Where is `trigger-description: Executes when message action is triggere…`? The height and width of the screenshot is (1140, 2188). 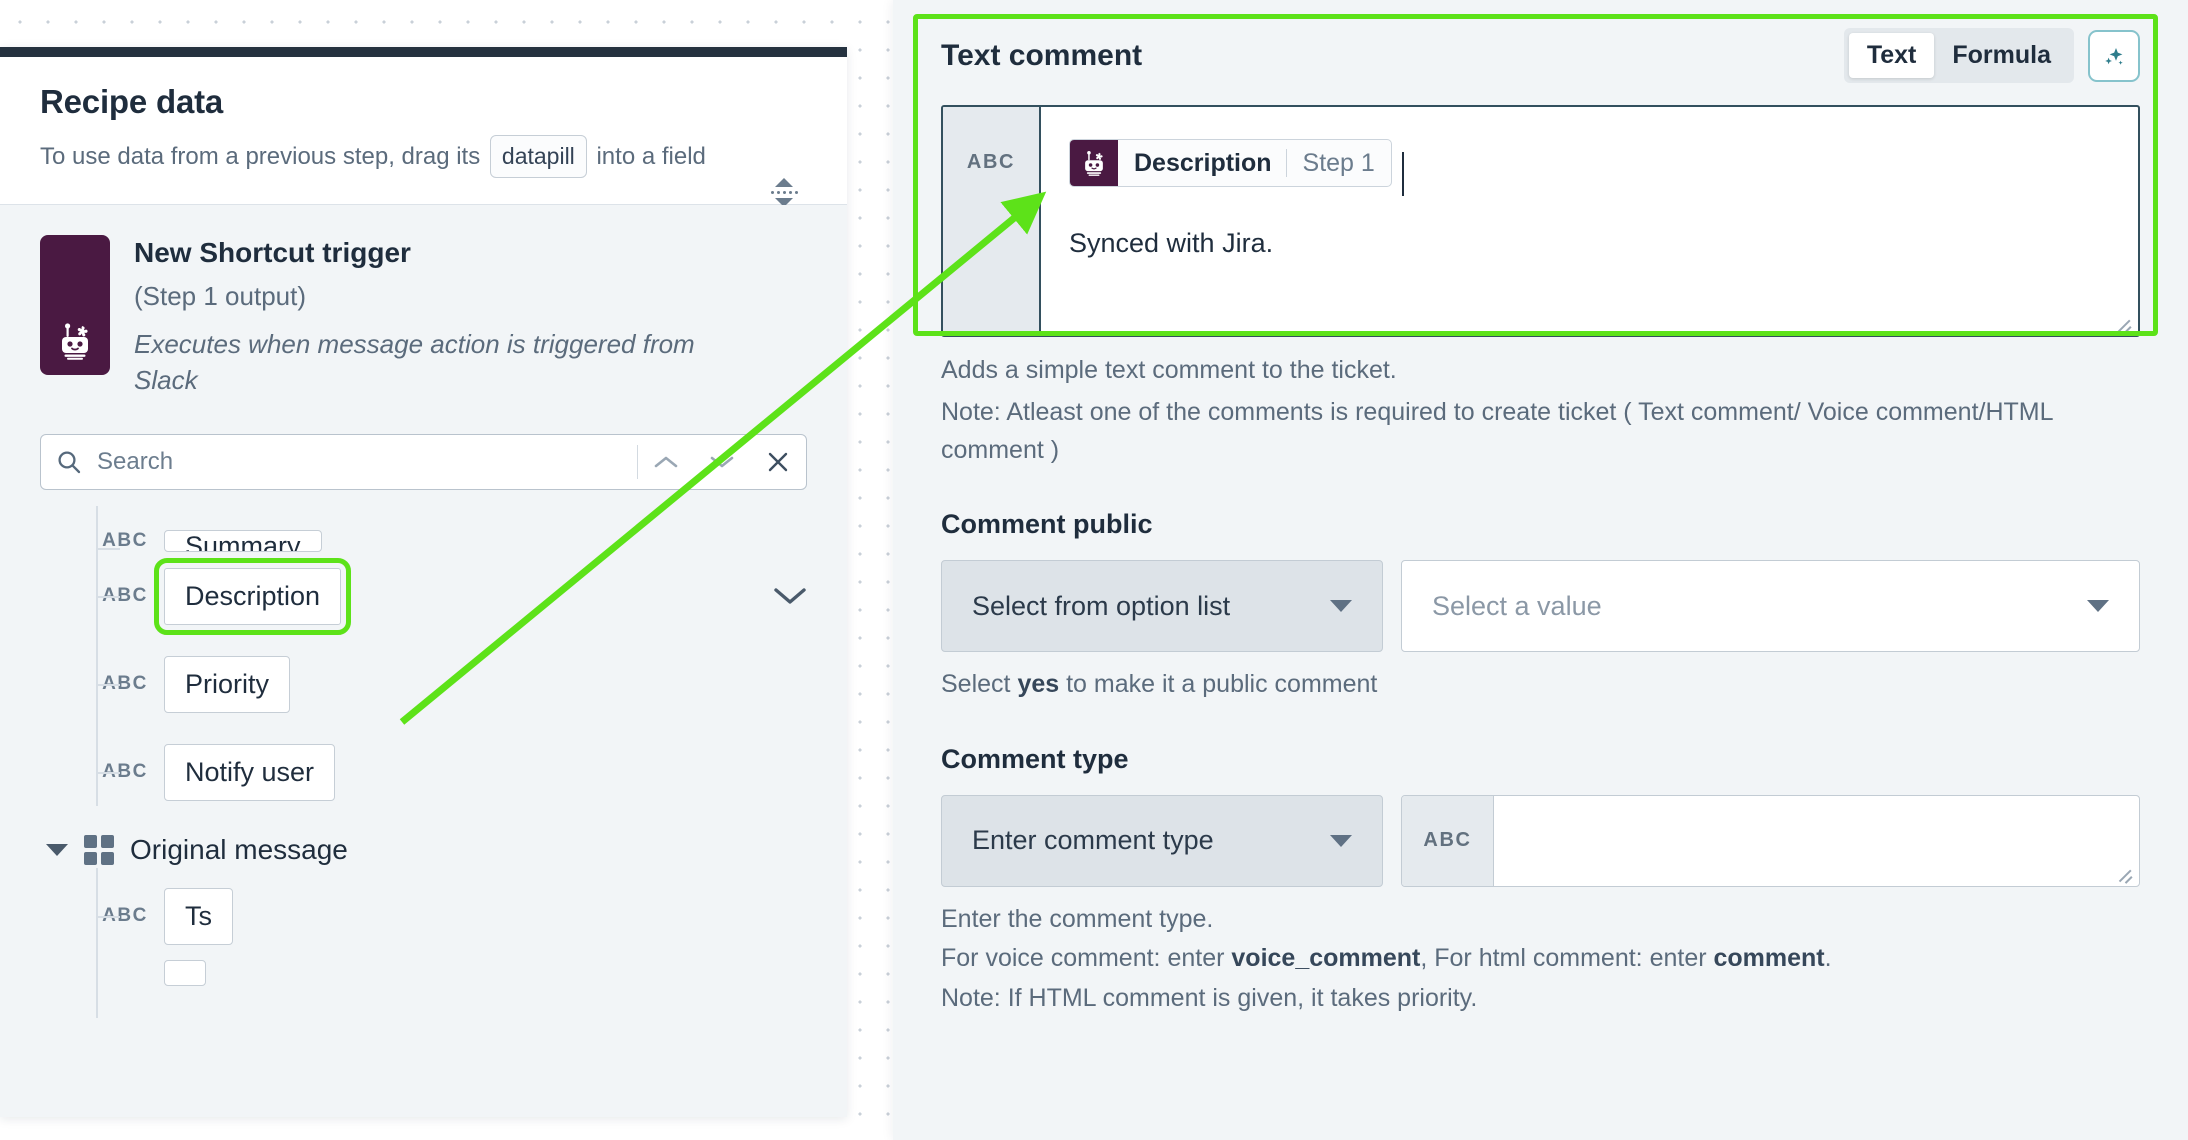 trigger-description: Executes when message action is triggere… is located at coordinates (414, 362).